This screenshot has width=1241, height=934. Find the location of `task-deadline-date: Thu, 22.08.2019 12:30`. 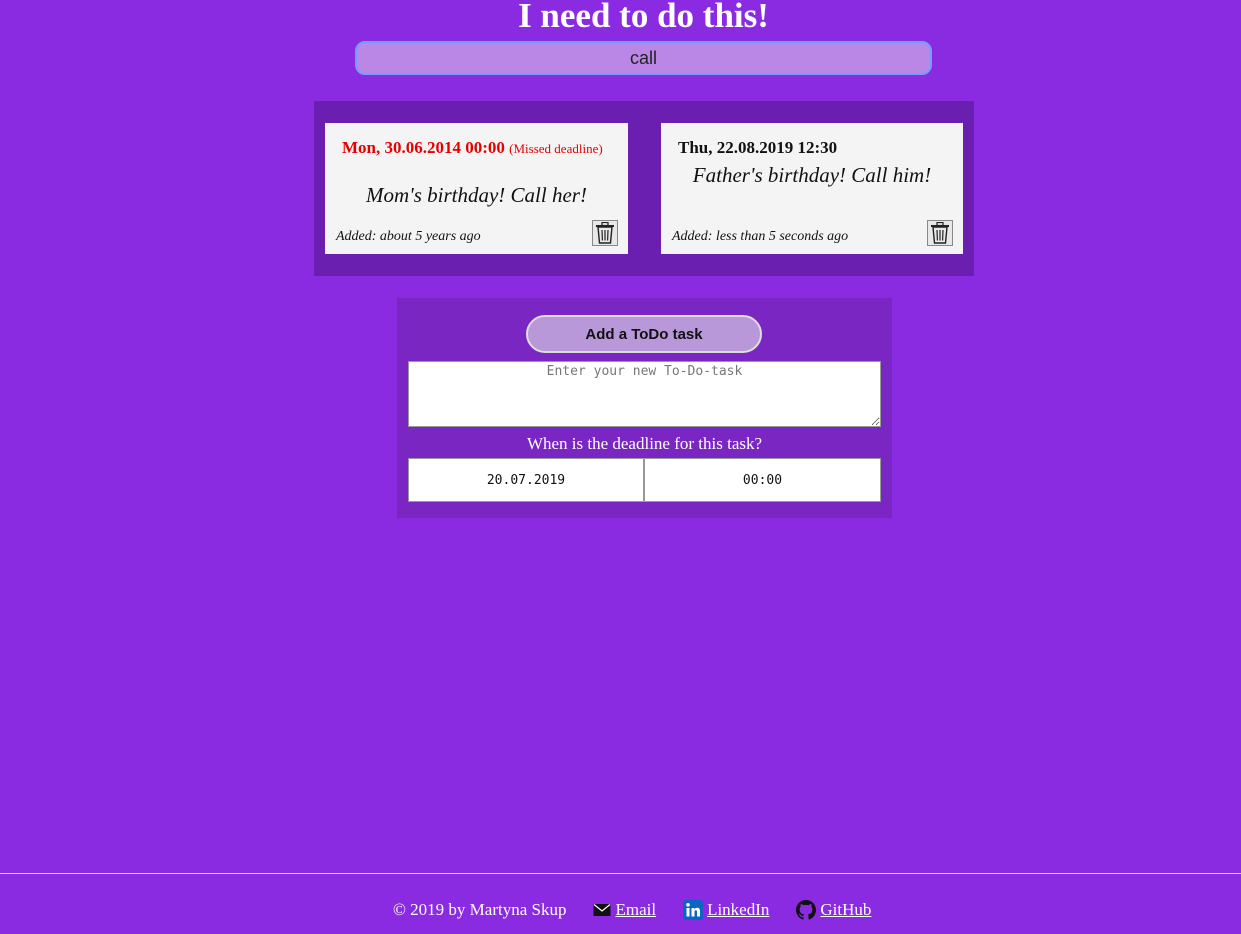

task-deadline-date: Thu, 22.08.2019 12:30 is located at coordinates (758, 147).